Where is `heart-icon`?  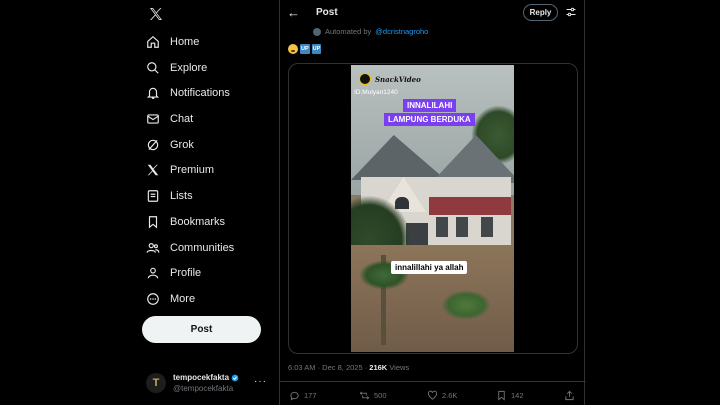
heart-icon is located at coordinates (432, 395).